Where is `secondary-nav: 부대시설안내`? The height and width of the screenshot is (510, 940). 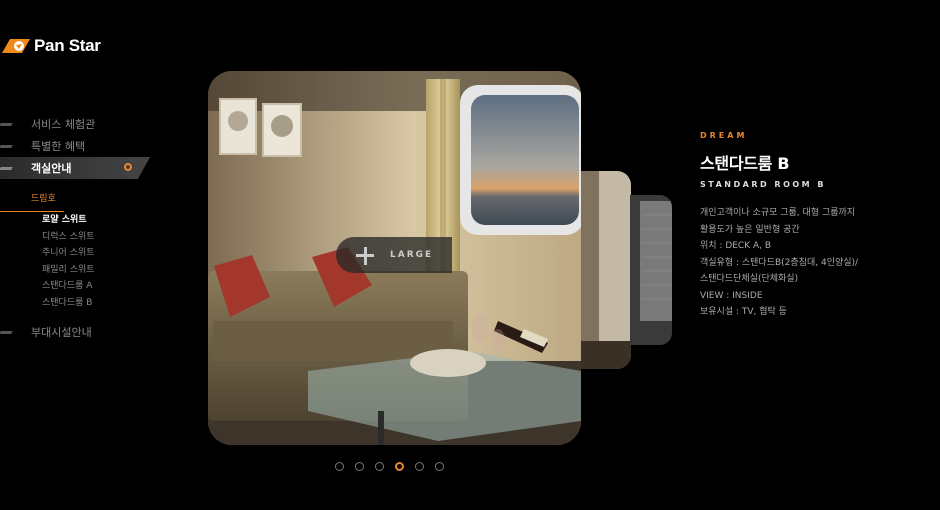 secondary-nav: 부대시설안내 is located at coordinates (80, 332).